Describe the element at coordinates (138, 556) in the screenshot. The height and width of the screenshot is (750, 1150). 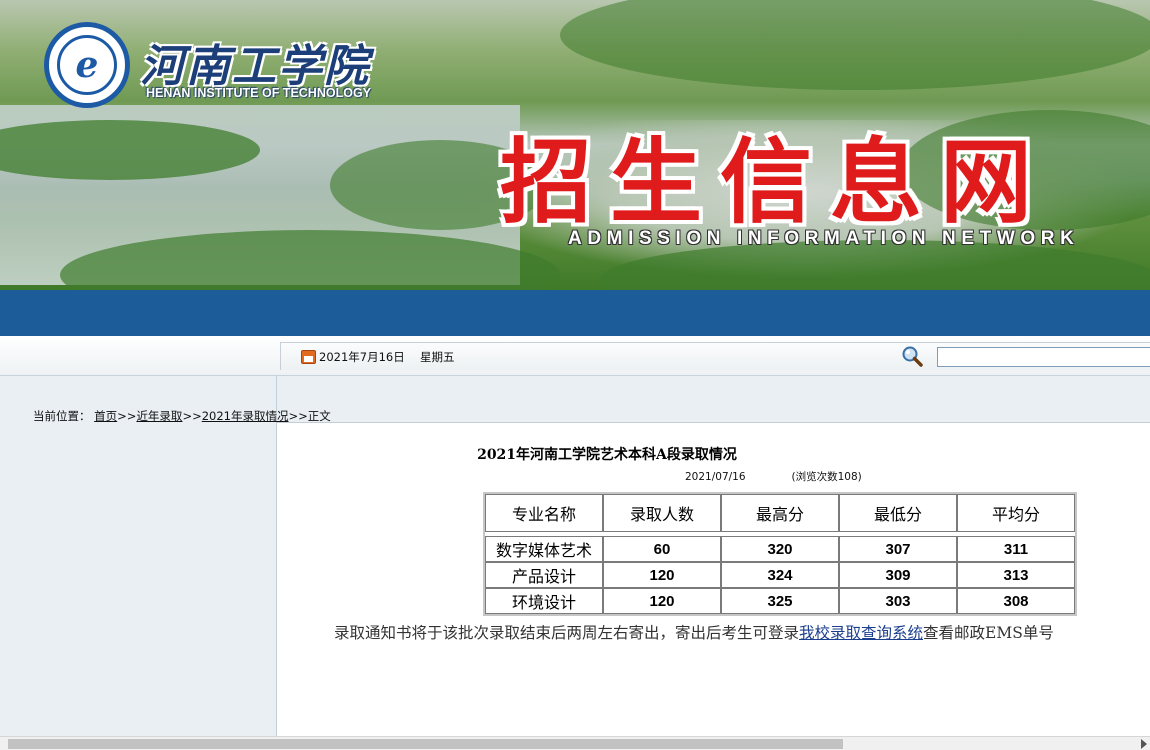
I see `left-sidebar` at that location.